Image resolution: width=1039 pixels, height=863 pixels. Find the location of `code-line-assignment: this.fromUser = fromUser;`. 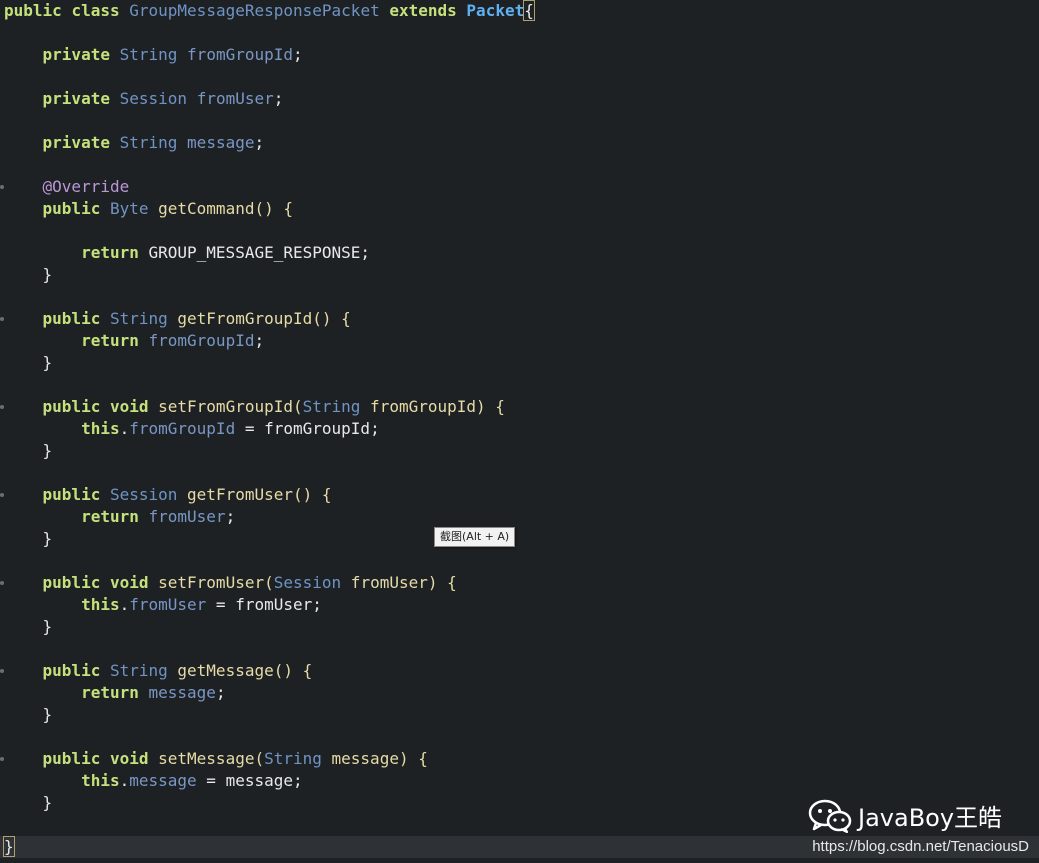

code-line-assignment: this.fromUser = fromUser; is located at coordinates (163, 605).